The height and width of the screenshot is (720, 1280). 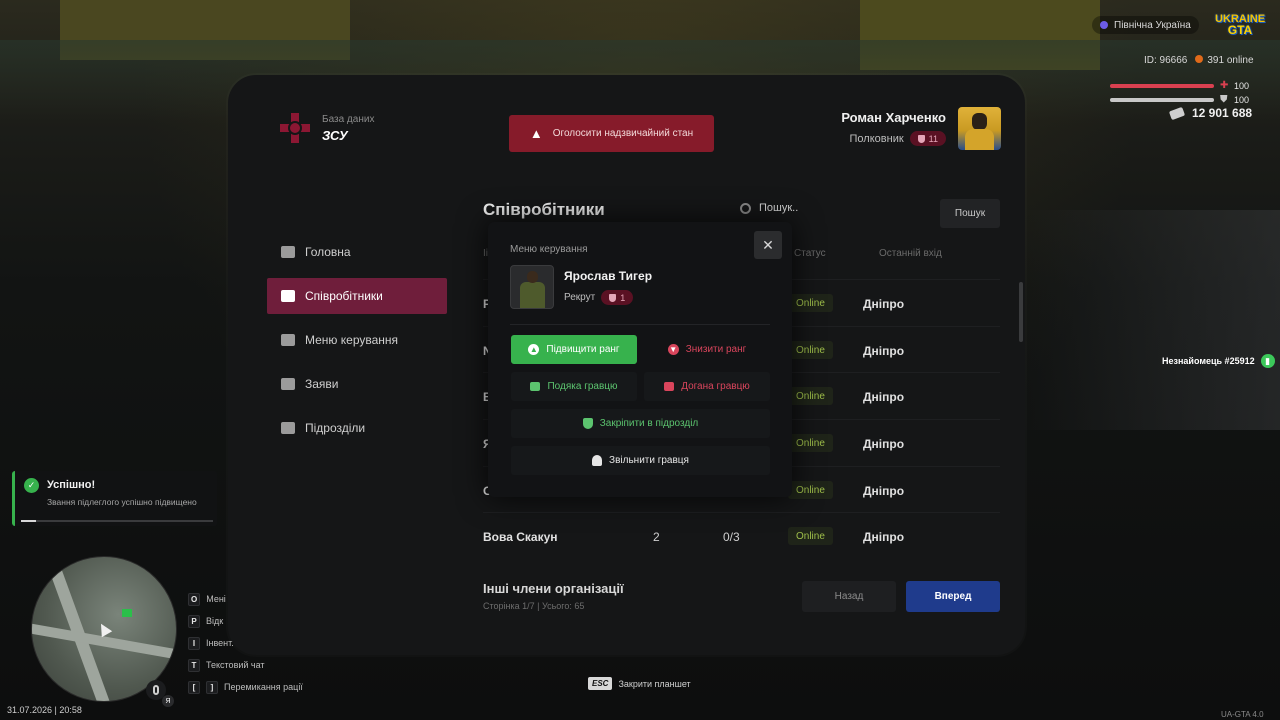 I want to click on nav-item-control-menu: Меню керування, so click(x=357, y=340).